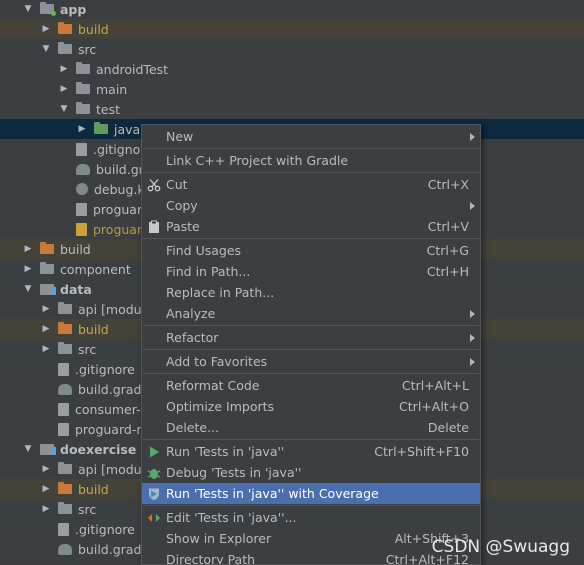 This screenshot has width=584, height=565. Describe the element at coordinates (65, 328) in the screenshot. I see `folder-orange-icon` at that location.